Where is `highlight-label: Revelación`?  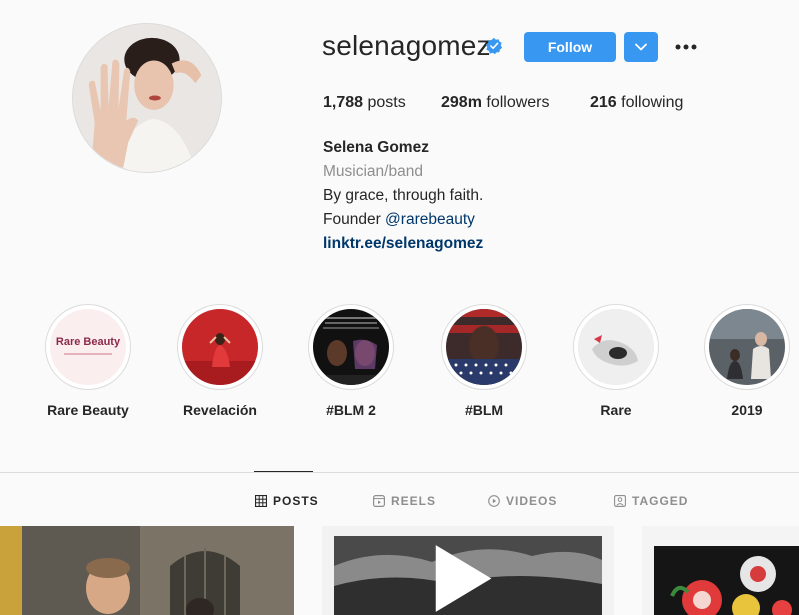
highlight-label: Revelación is located at coordinates (220, 410).